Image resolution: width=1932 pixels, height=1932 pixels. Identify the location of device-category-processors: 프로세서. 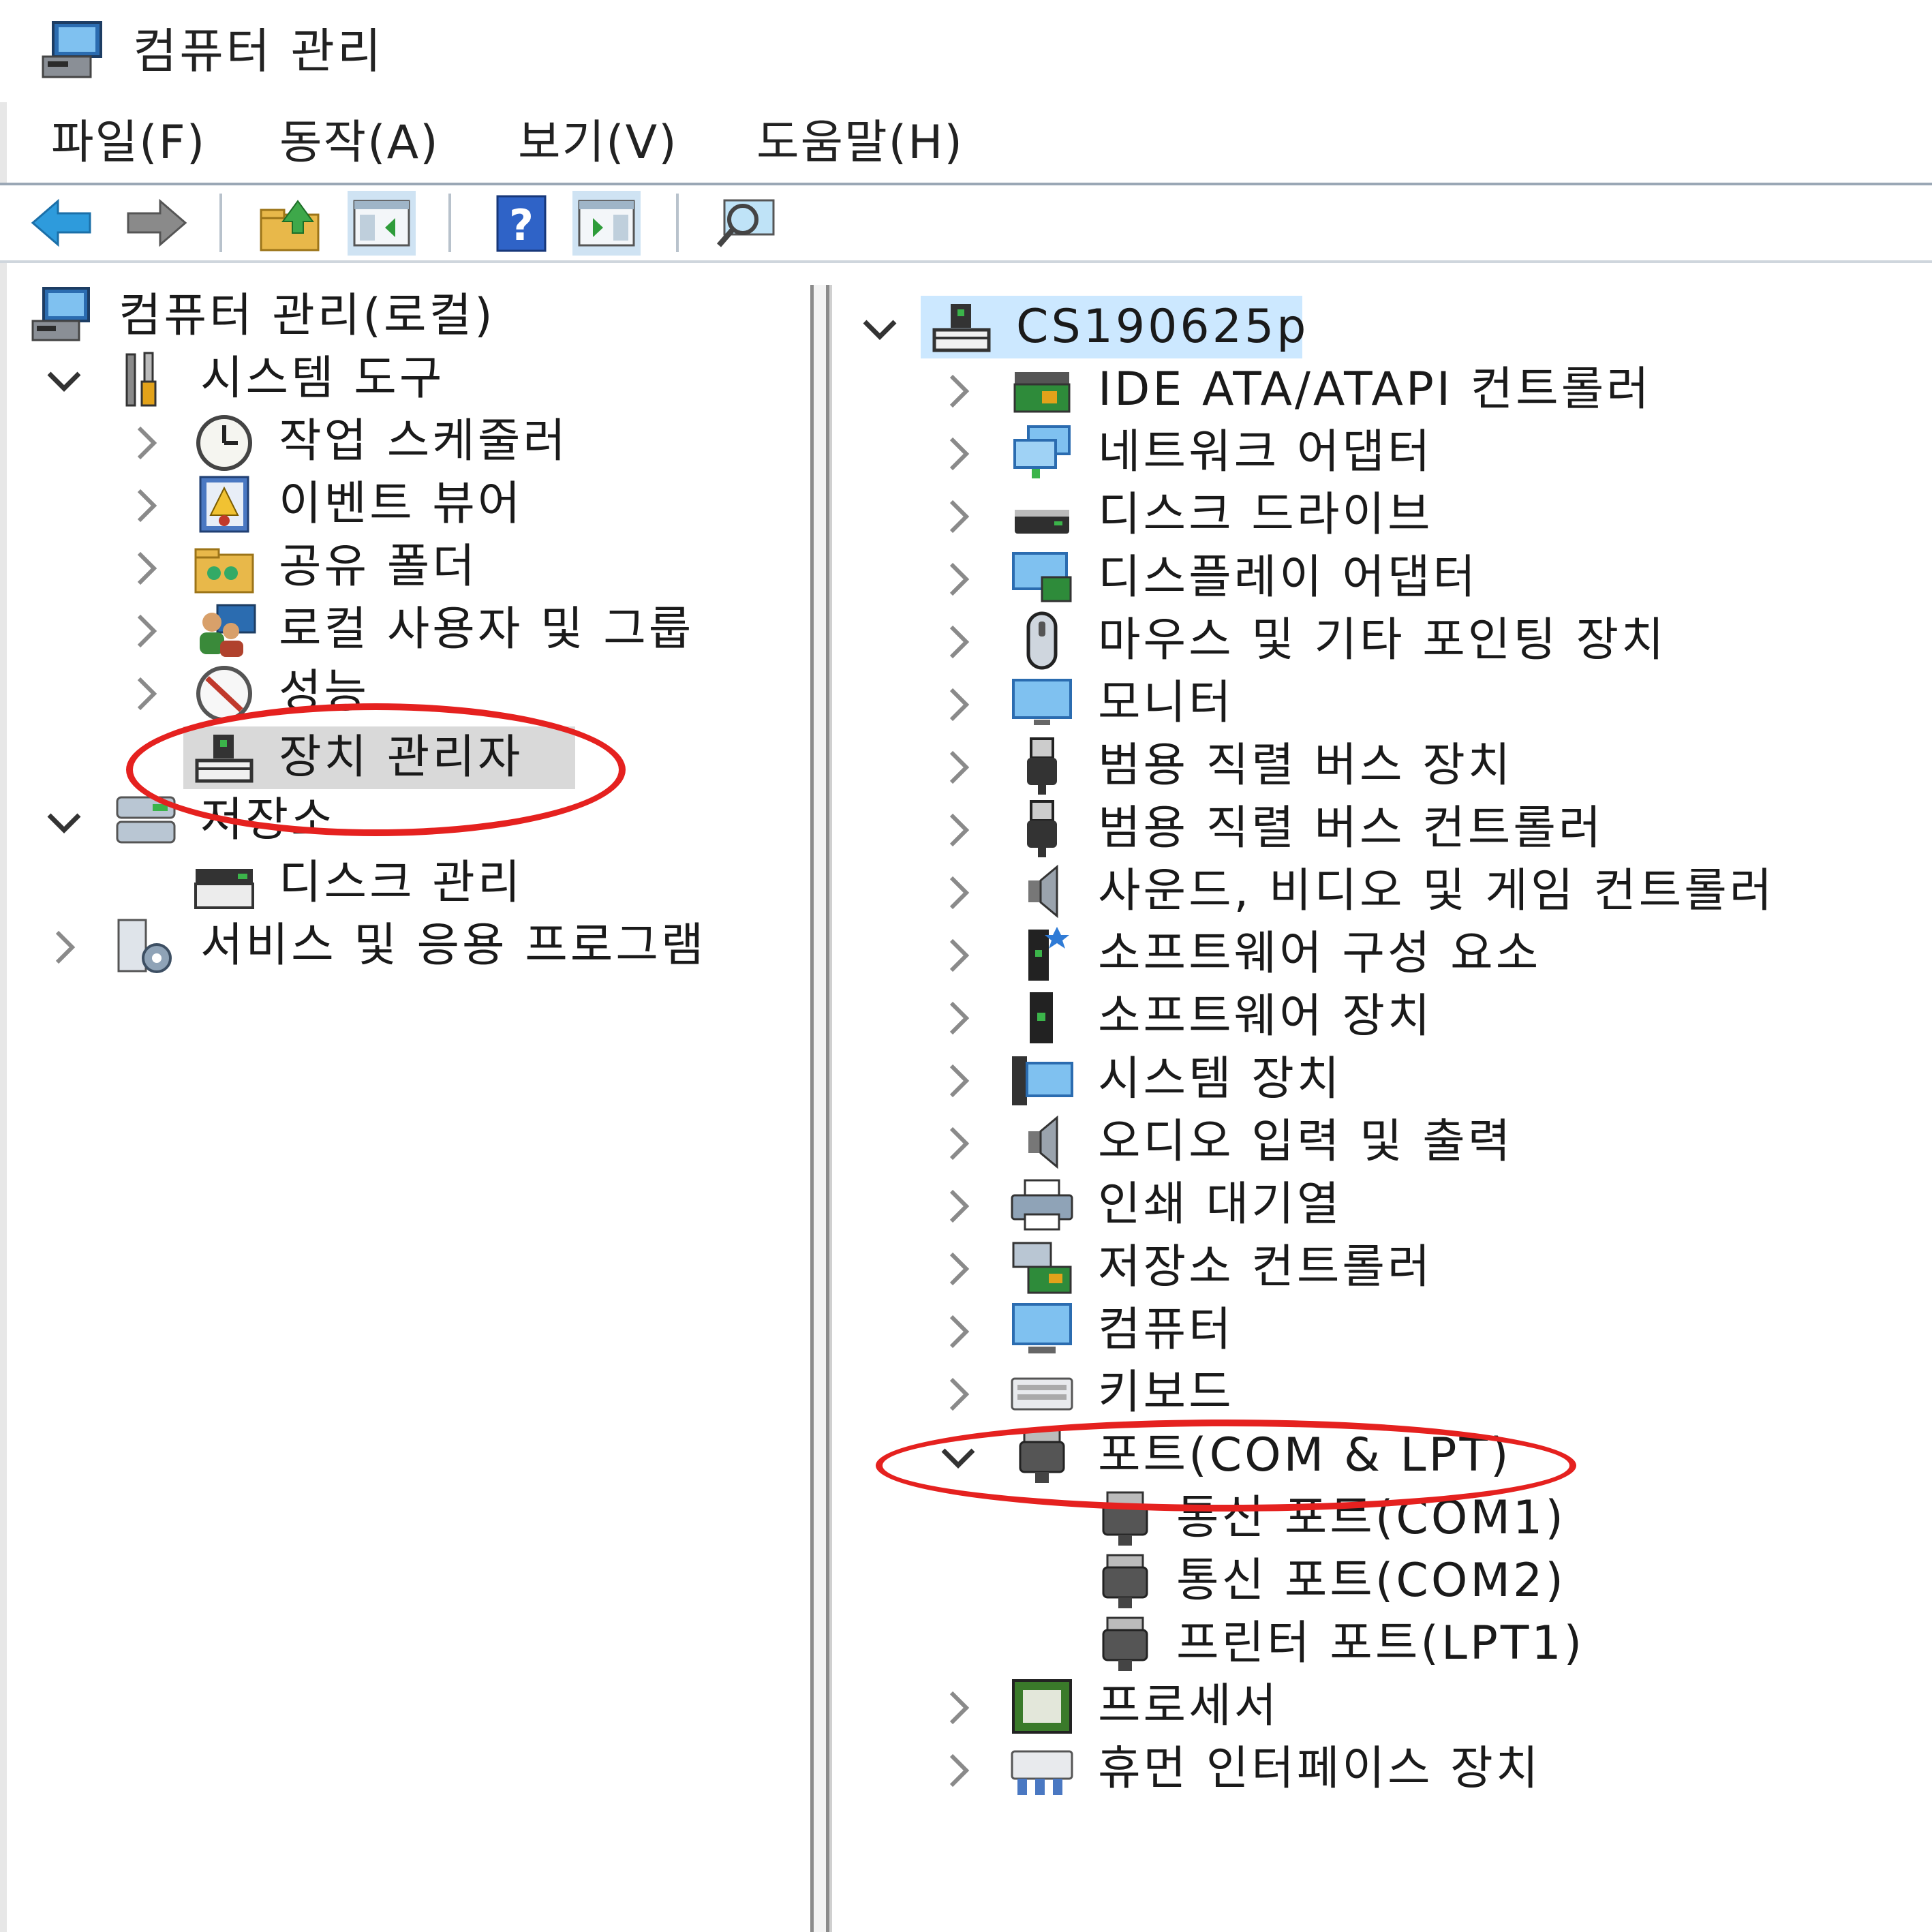
(1377, 1707).